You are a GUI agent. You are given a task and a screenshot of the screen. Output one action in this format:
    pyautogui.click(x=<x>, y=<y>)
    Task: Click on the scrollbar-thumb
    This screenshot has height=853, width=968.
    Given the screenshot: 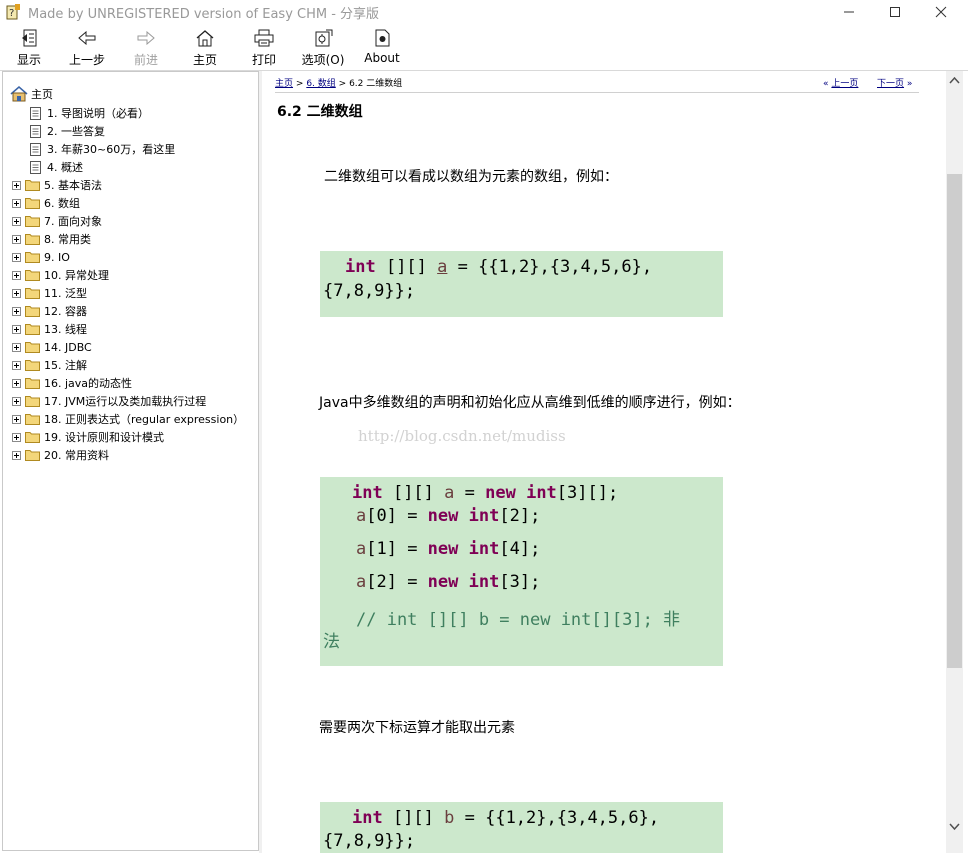 What is the action you would take?
    pyautogui.click(x=954, y=421)
    